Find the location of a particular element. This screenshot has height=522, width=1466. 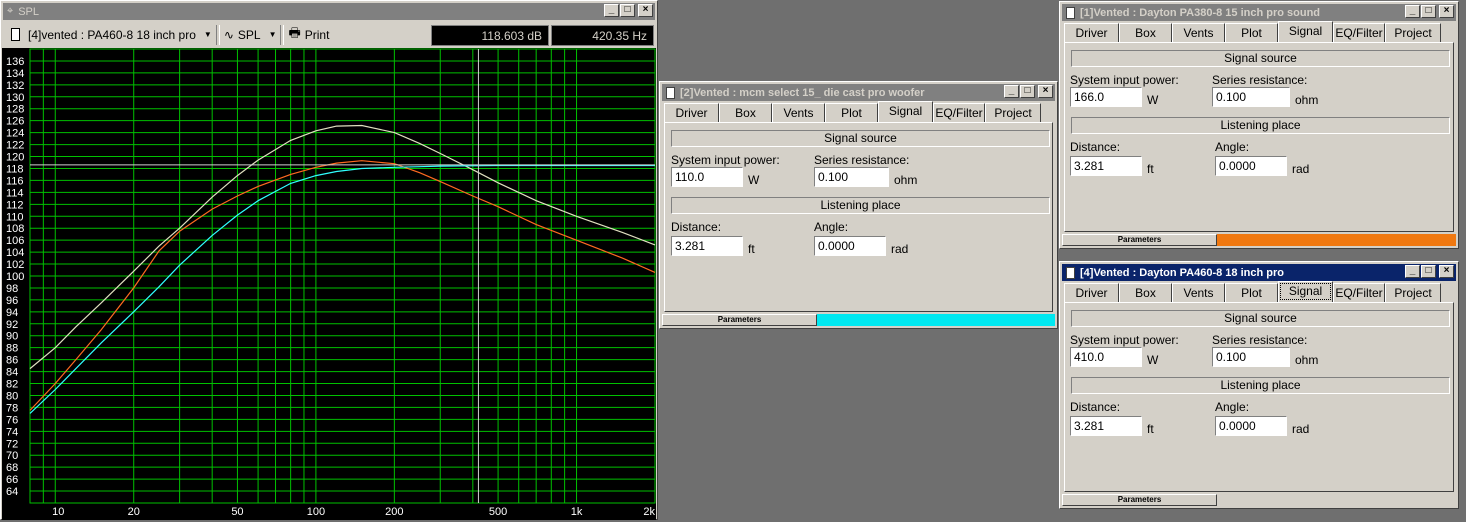

window-4-status-bar: Parameters is located at coordinates (1259, 500).